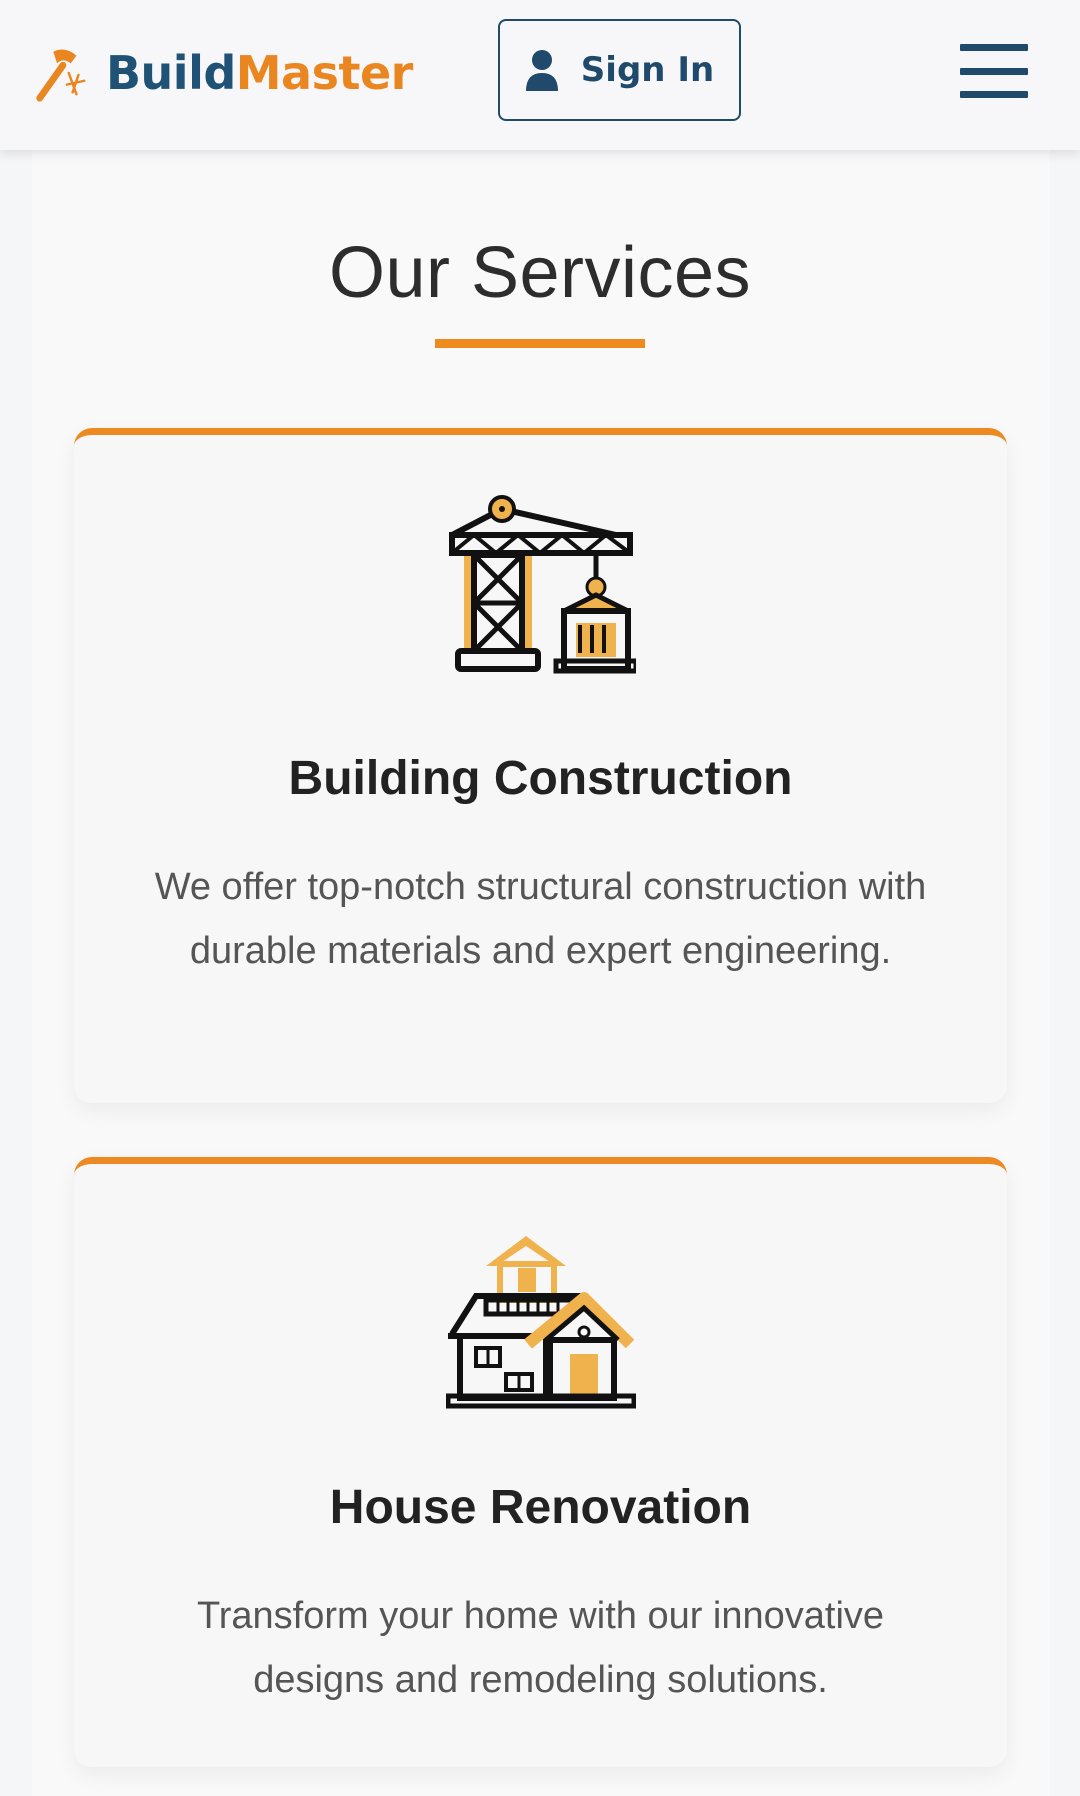  Describe the element at coordinates (540, 343) in the screenshot. I see `title-underline` at that location.